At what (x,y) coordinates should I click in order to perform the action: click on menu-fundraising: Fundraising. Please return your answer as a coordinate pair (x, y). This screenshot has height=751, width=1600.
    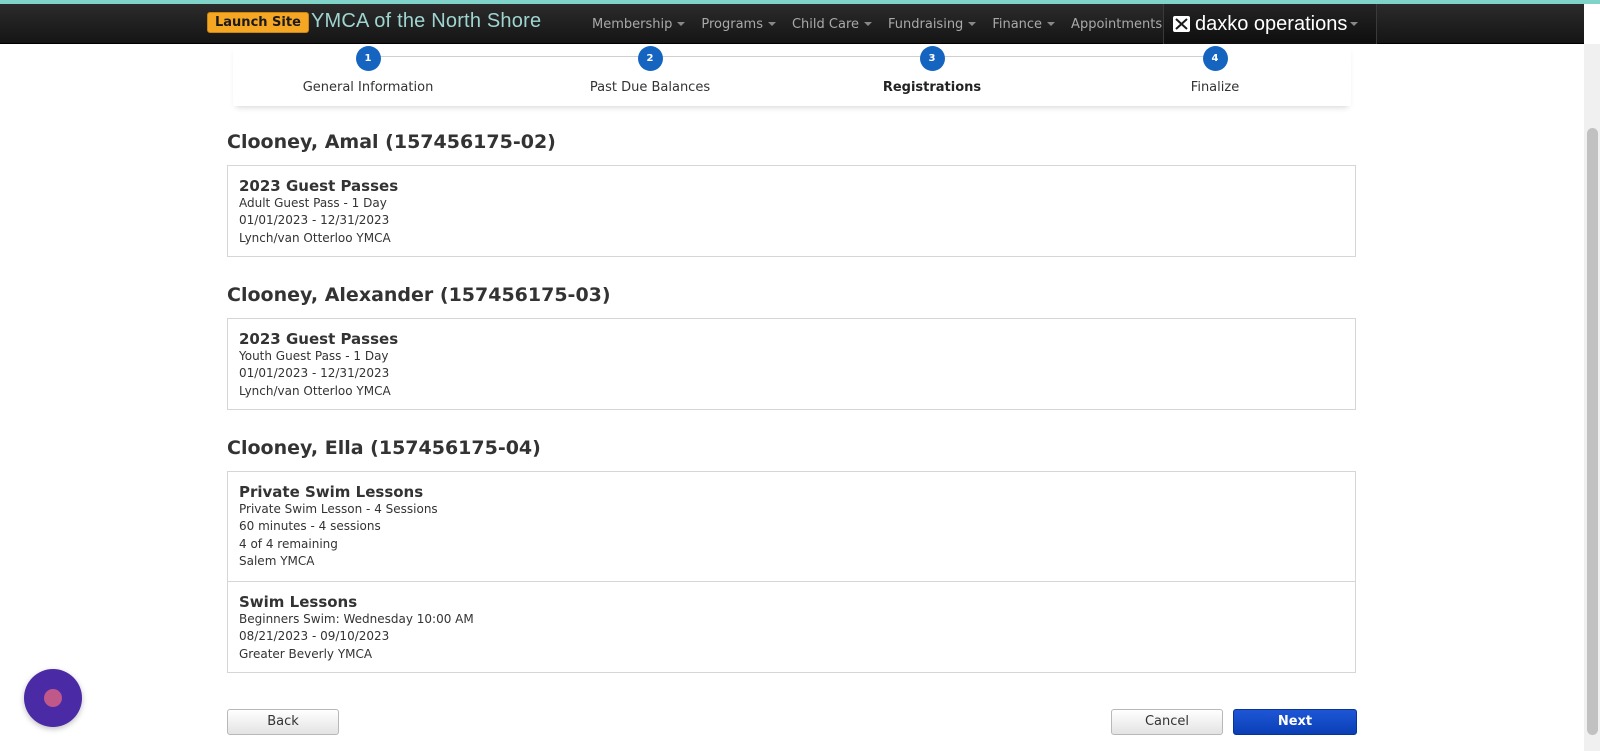
    Looking at the image, I should click on (932, 24).